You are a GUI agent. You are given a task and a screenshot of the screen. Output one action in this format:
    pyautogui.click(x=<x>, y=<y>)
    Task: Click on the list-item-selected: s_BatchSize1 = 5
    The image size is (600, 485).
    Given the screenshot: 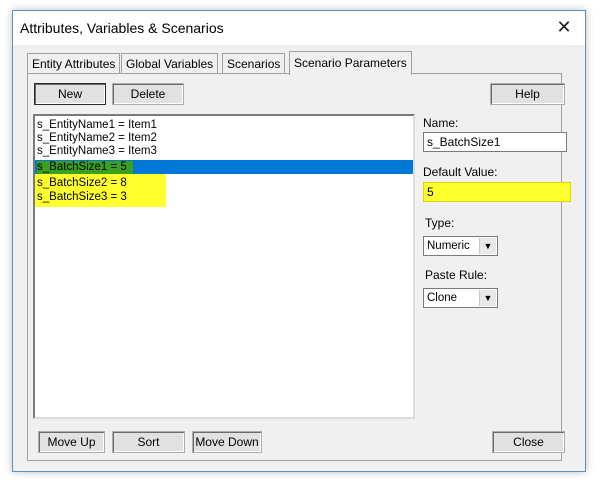 What is the action you would take?
    pyautogui.click(x=85, y=167)
    